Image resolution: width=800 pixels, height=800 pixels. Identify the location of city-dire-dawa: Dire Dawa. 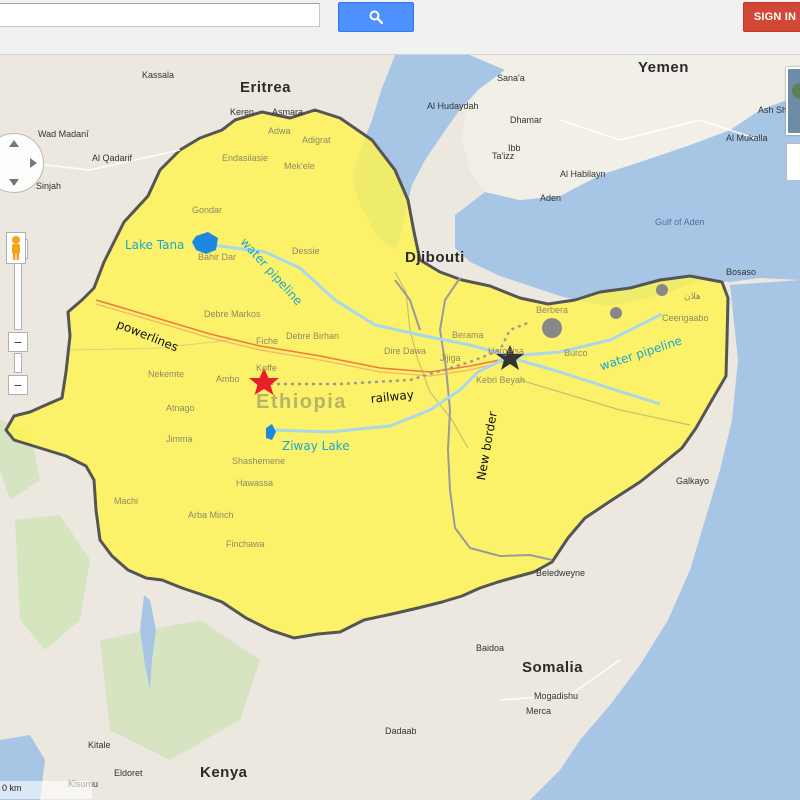
(405, 351).